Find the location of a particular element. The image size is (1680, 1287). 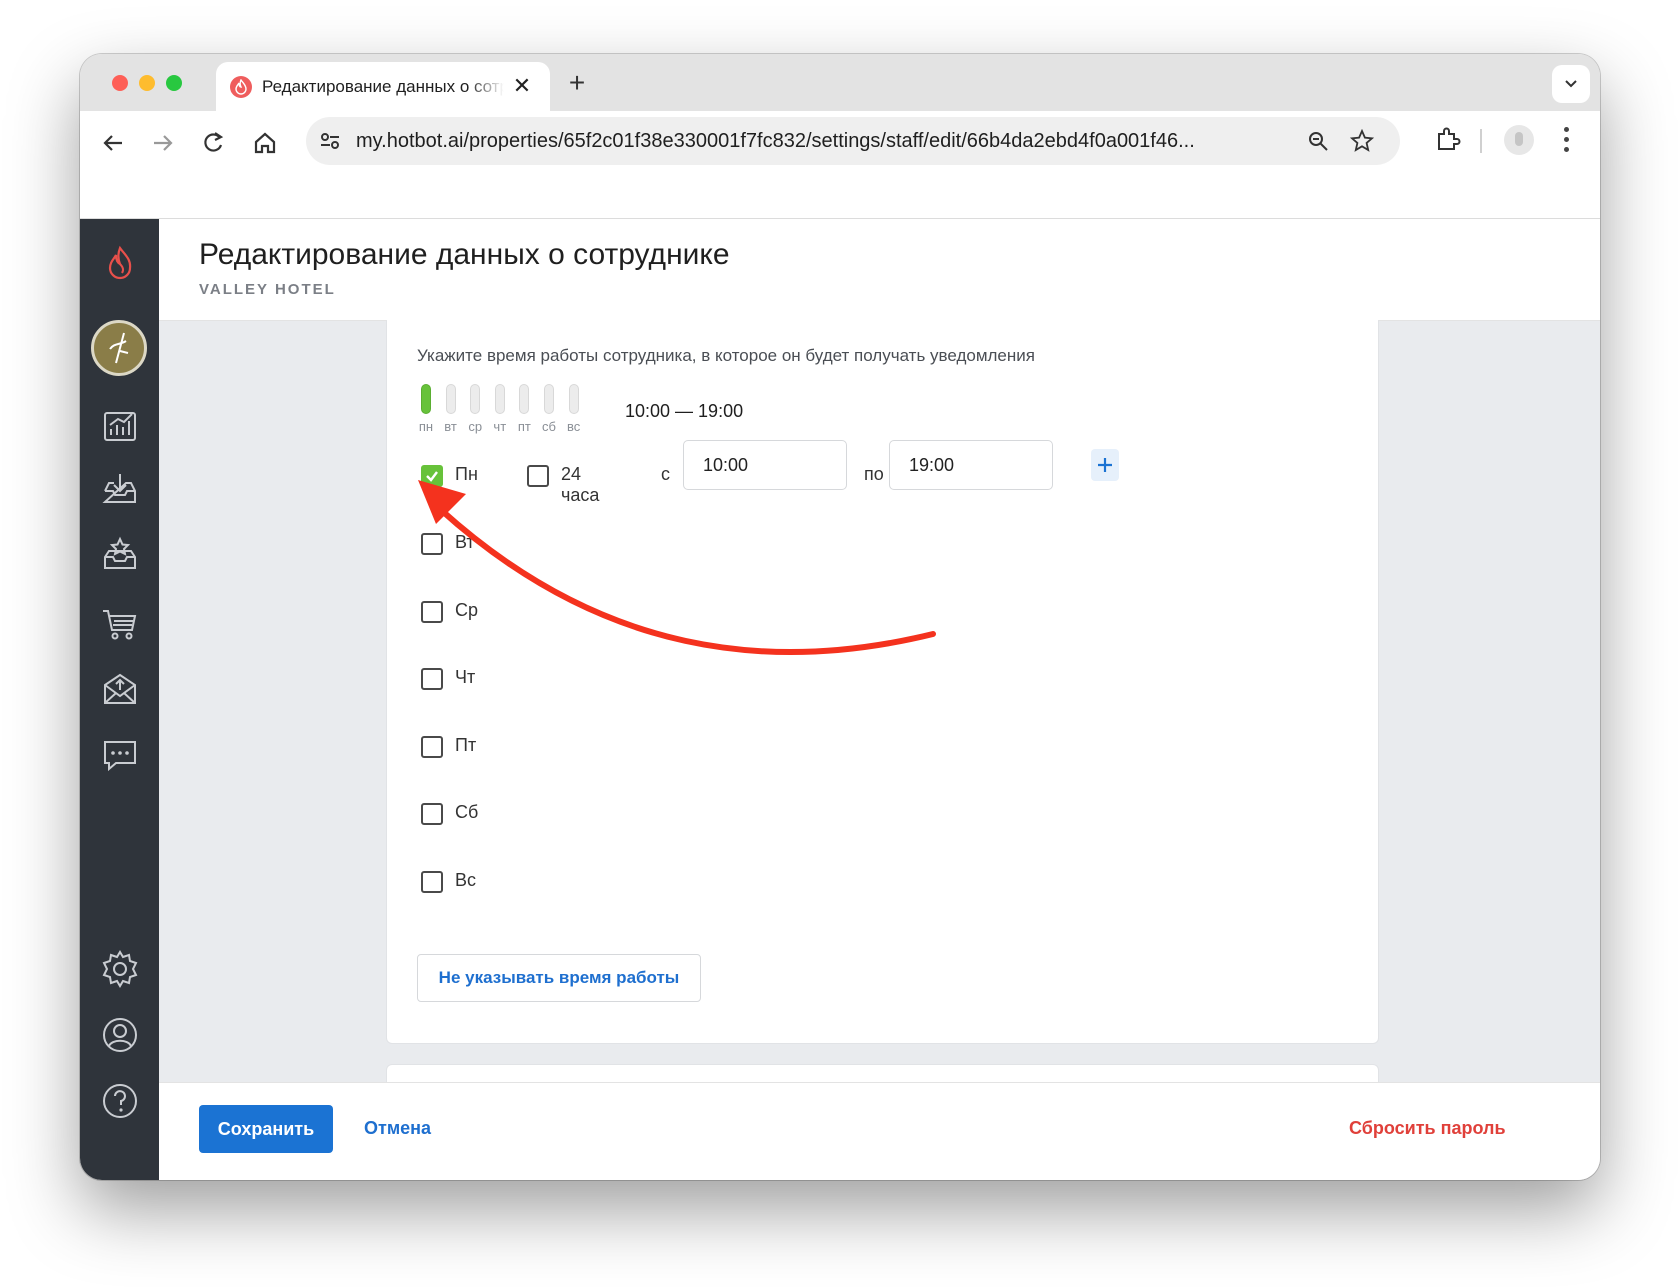

browser-tab: Редактирование данных о сотруднике ✕ is located at coordinates (383, 86).